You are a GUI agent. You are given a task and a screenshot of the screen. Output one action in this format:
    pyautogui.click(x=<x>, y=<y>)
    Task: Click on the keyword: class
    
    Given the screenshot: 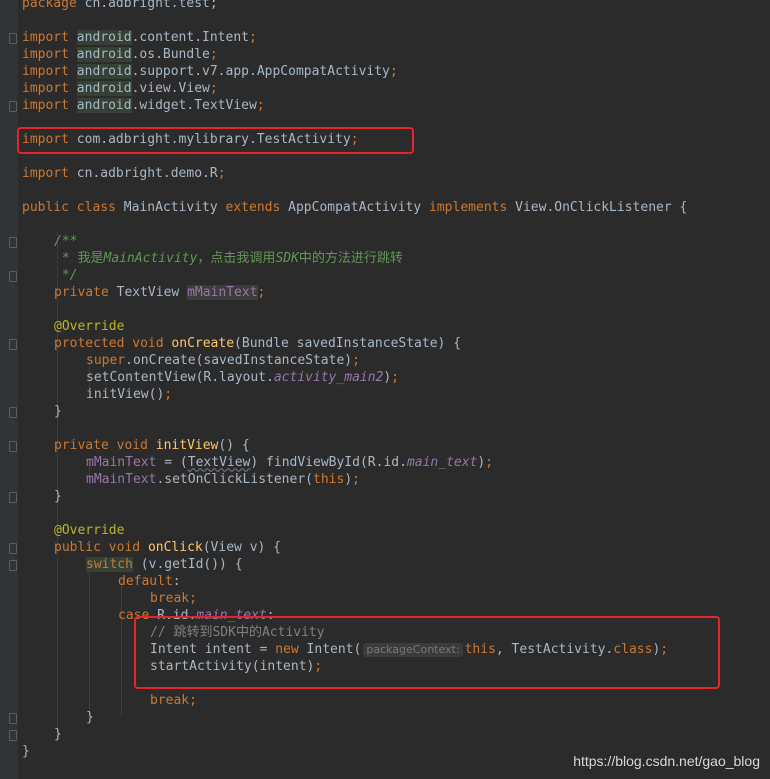 What is the action you would take?
    pyautogui.click(x=96, y=207)
    